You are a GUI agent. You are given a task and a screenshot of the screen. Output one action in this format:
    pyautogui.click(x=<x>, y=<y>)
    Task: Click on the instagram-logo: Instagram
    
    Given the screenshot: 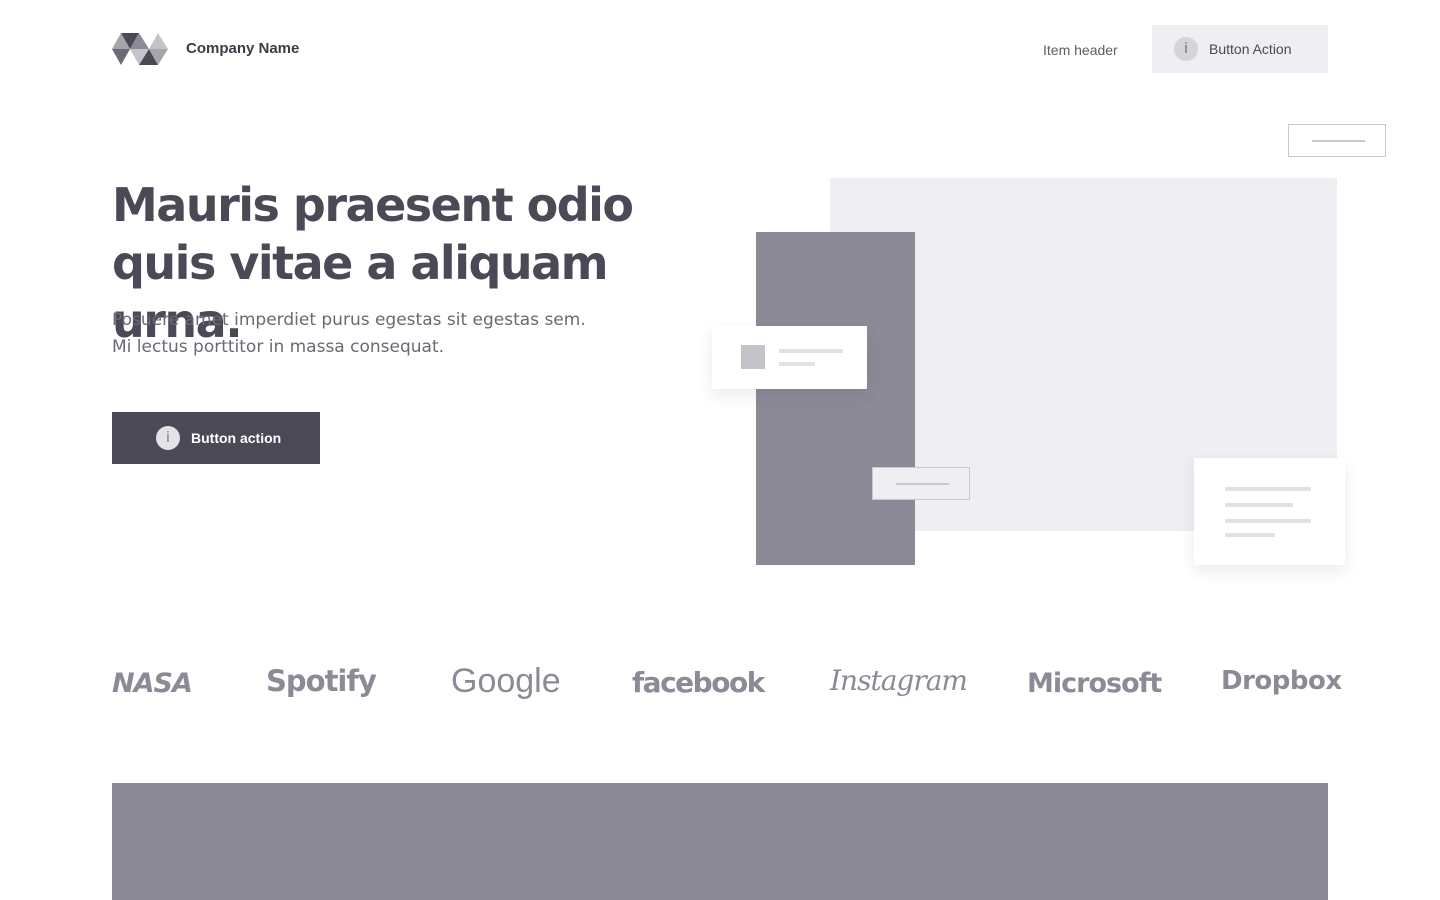 What is the action you would take?
    pyautogui.click(x=899, y=680)
    